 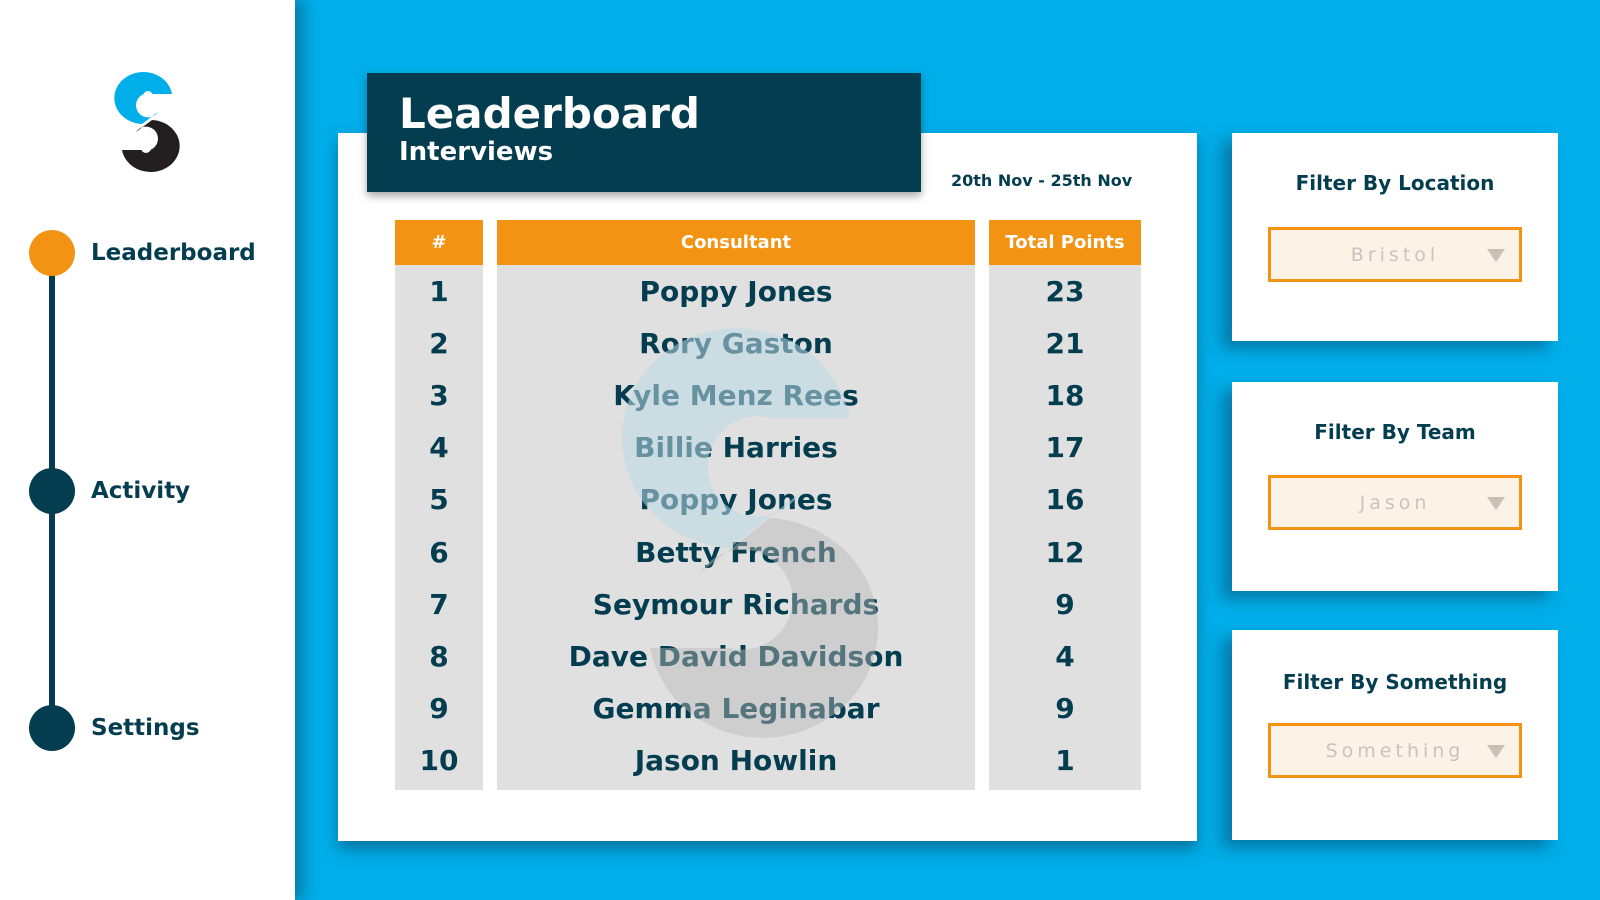 What do you see at coordinates (1065, 552) in the screenshot?
I see `table-cell-points: 12` at bounding box center [1065, 552].